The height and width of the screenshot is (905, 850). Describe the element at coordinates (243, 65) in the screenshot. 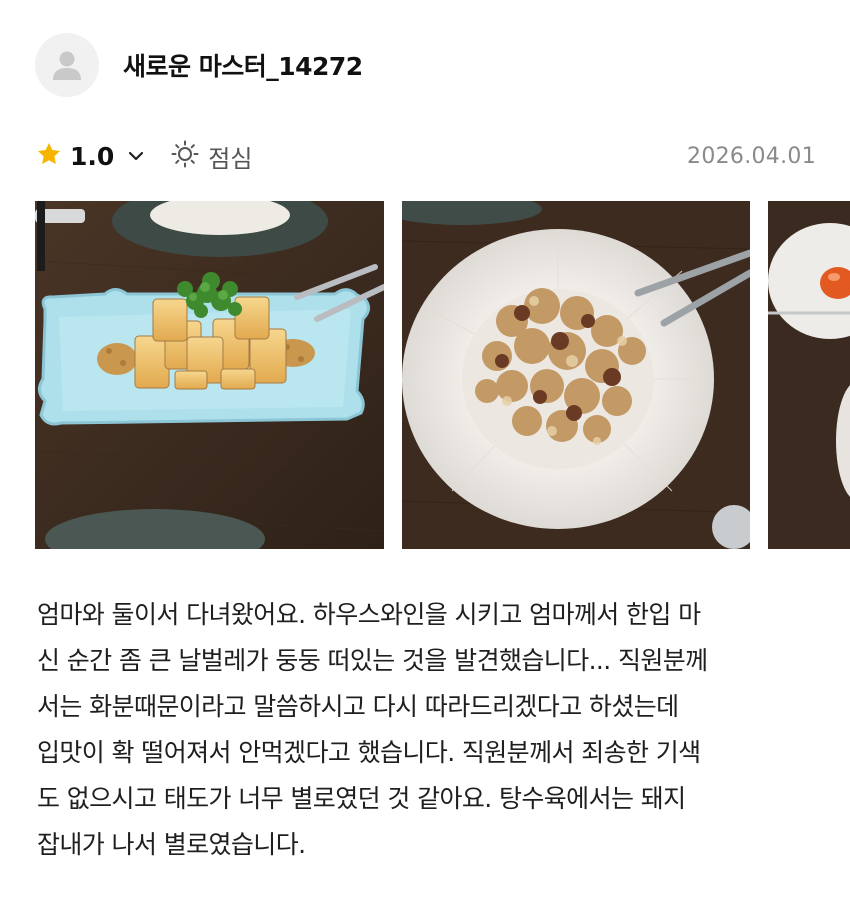

I see `reviewer-name: 새로운 마스터_14272` at that location.